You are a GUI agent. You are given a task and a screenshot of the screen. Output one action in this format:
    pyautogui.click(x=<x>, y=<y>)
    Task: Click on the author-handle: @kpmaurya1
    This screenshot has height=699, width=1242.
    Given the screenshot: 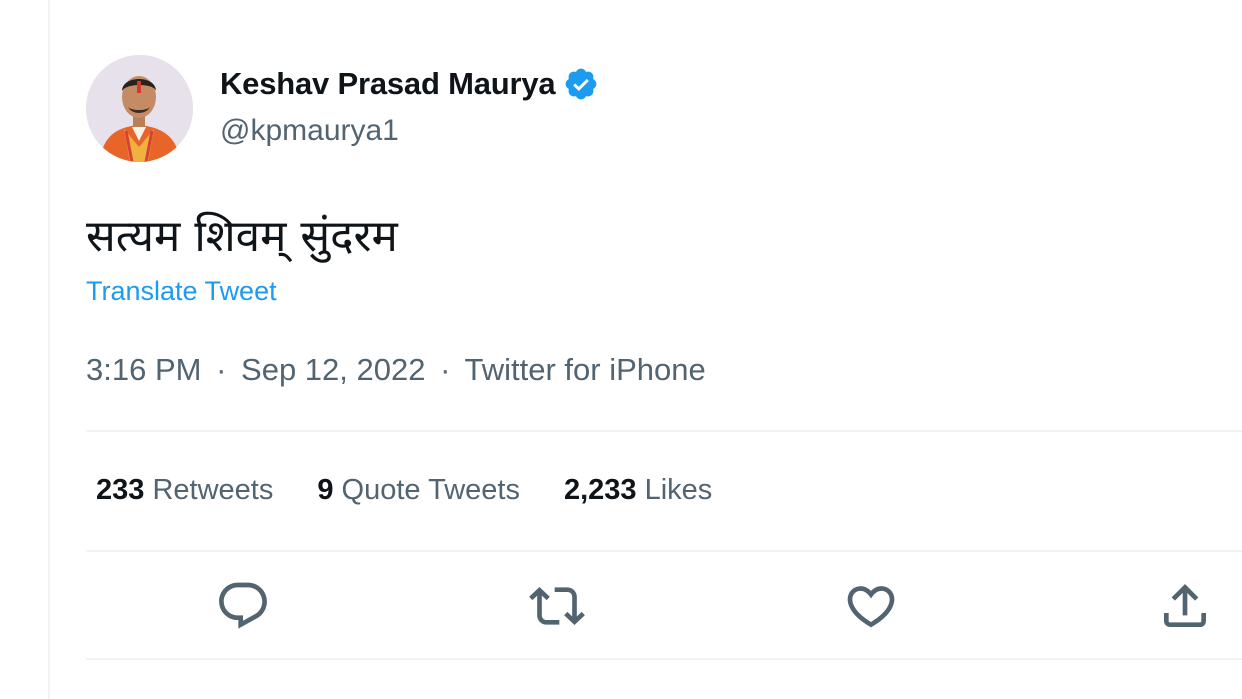 What is the action you would take?
    pyautogui.click(x=309, y=131)
    